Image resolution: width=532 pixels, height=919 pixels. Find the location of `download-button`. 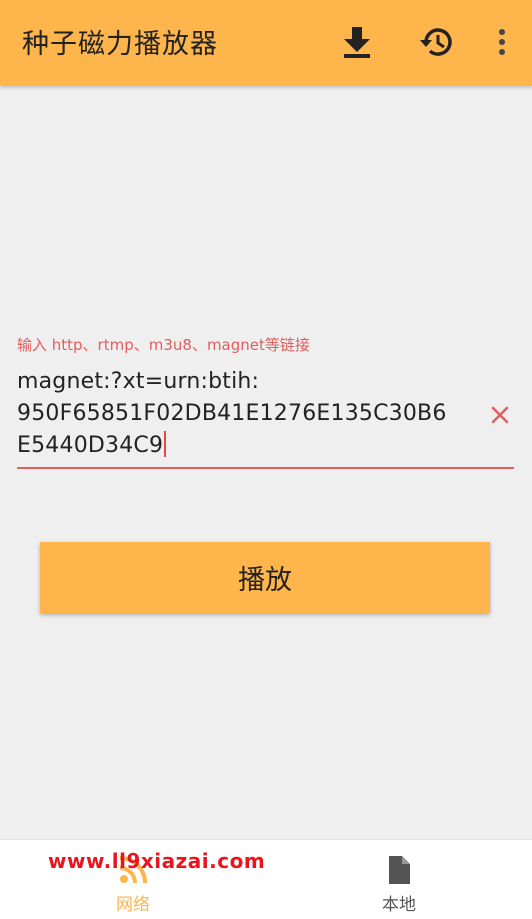

download-button is located at coordinates (357, 42).